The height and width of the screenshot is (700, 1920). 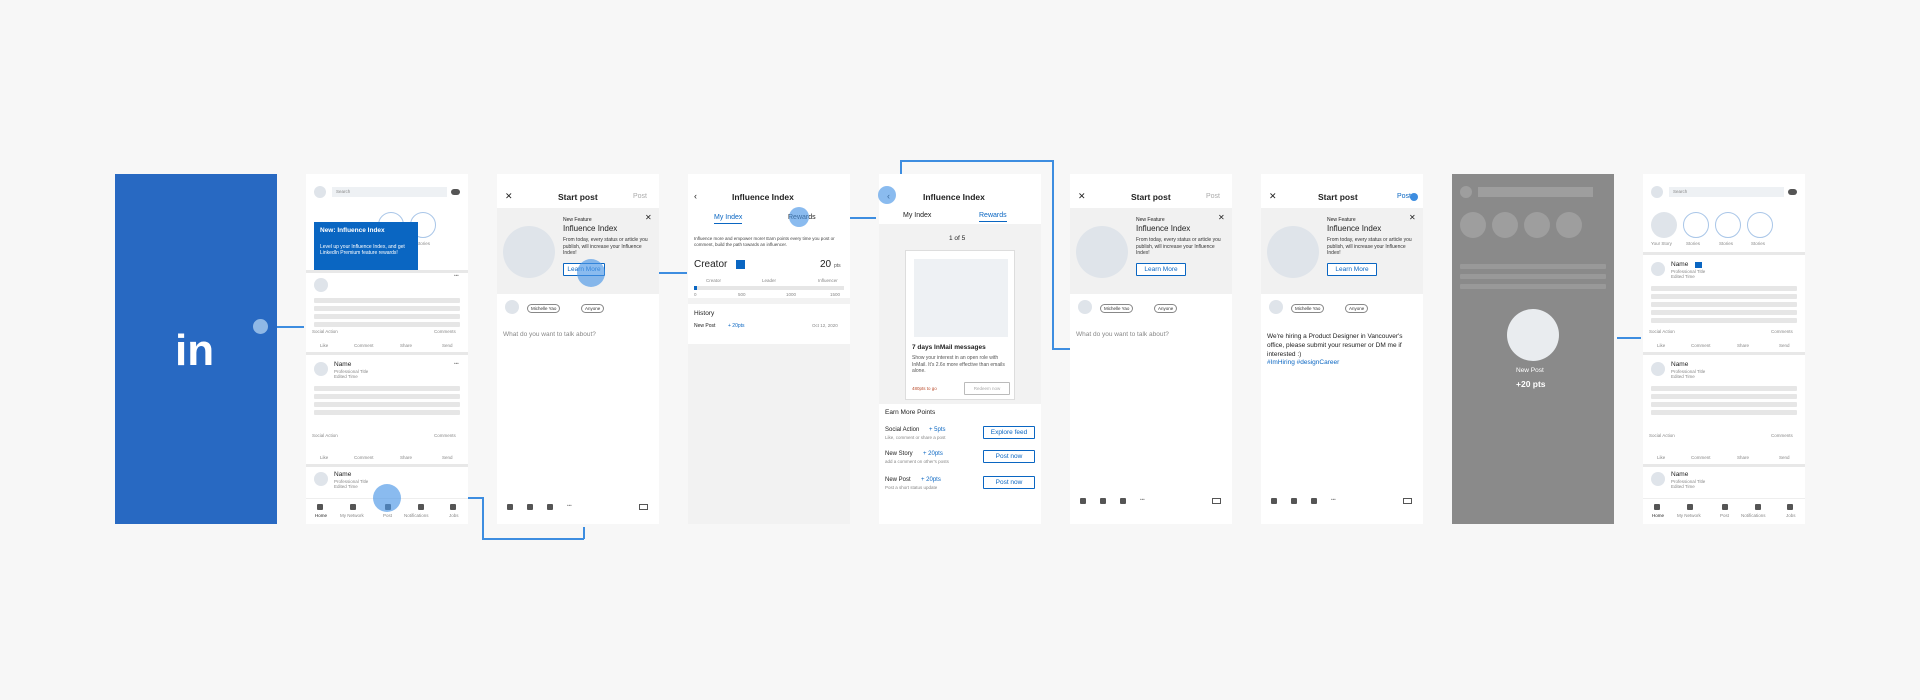 What do you see at coordinates (260, 326) in the screenshot?
I see `hotspot` at bounding box center [260, 326].